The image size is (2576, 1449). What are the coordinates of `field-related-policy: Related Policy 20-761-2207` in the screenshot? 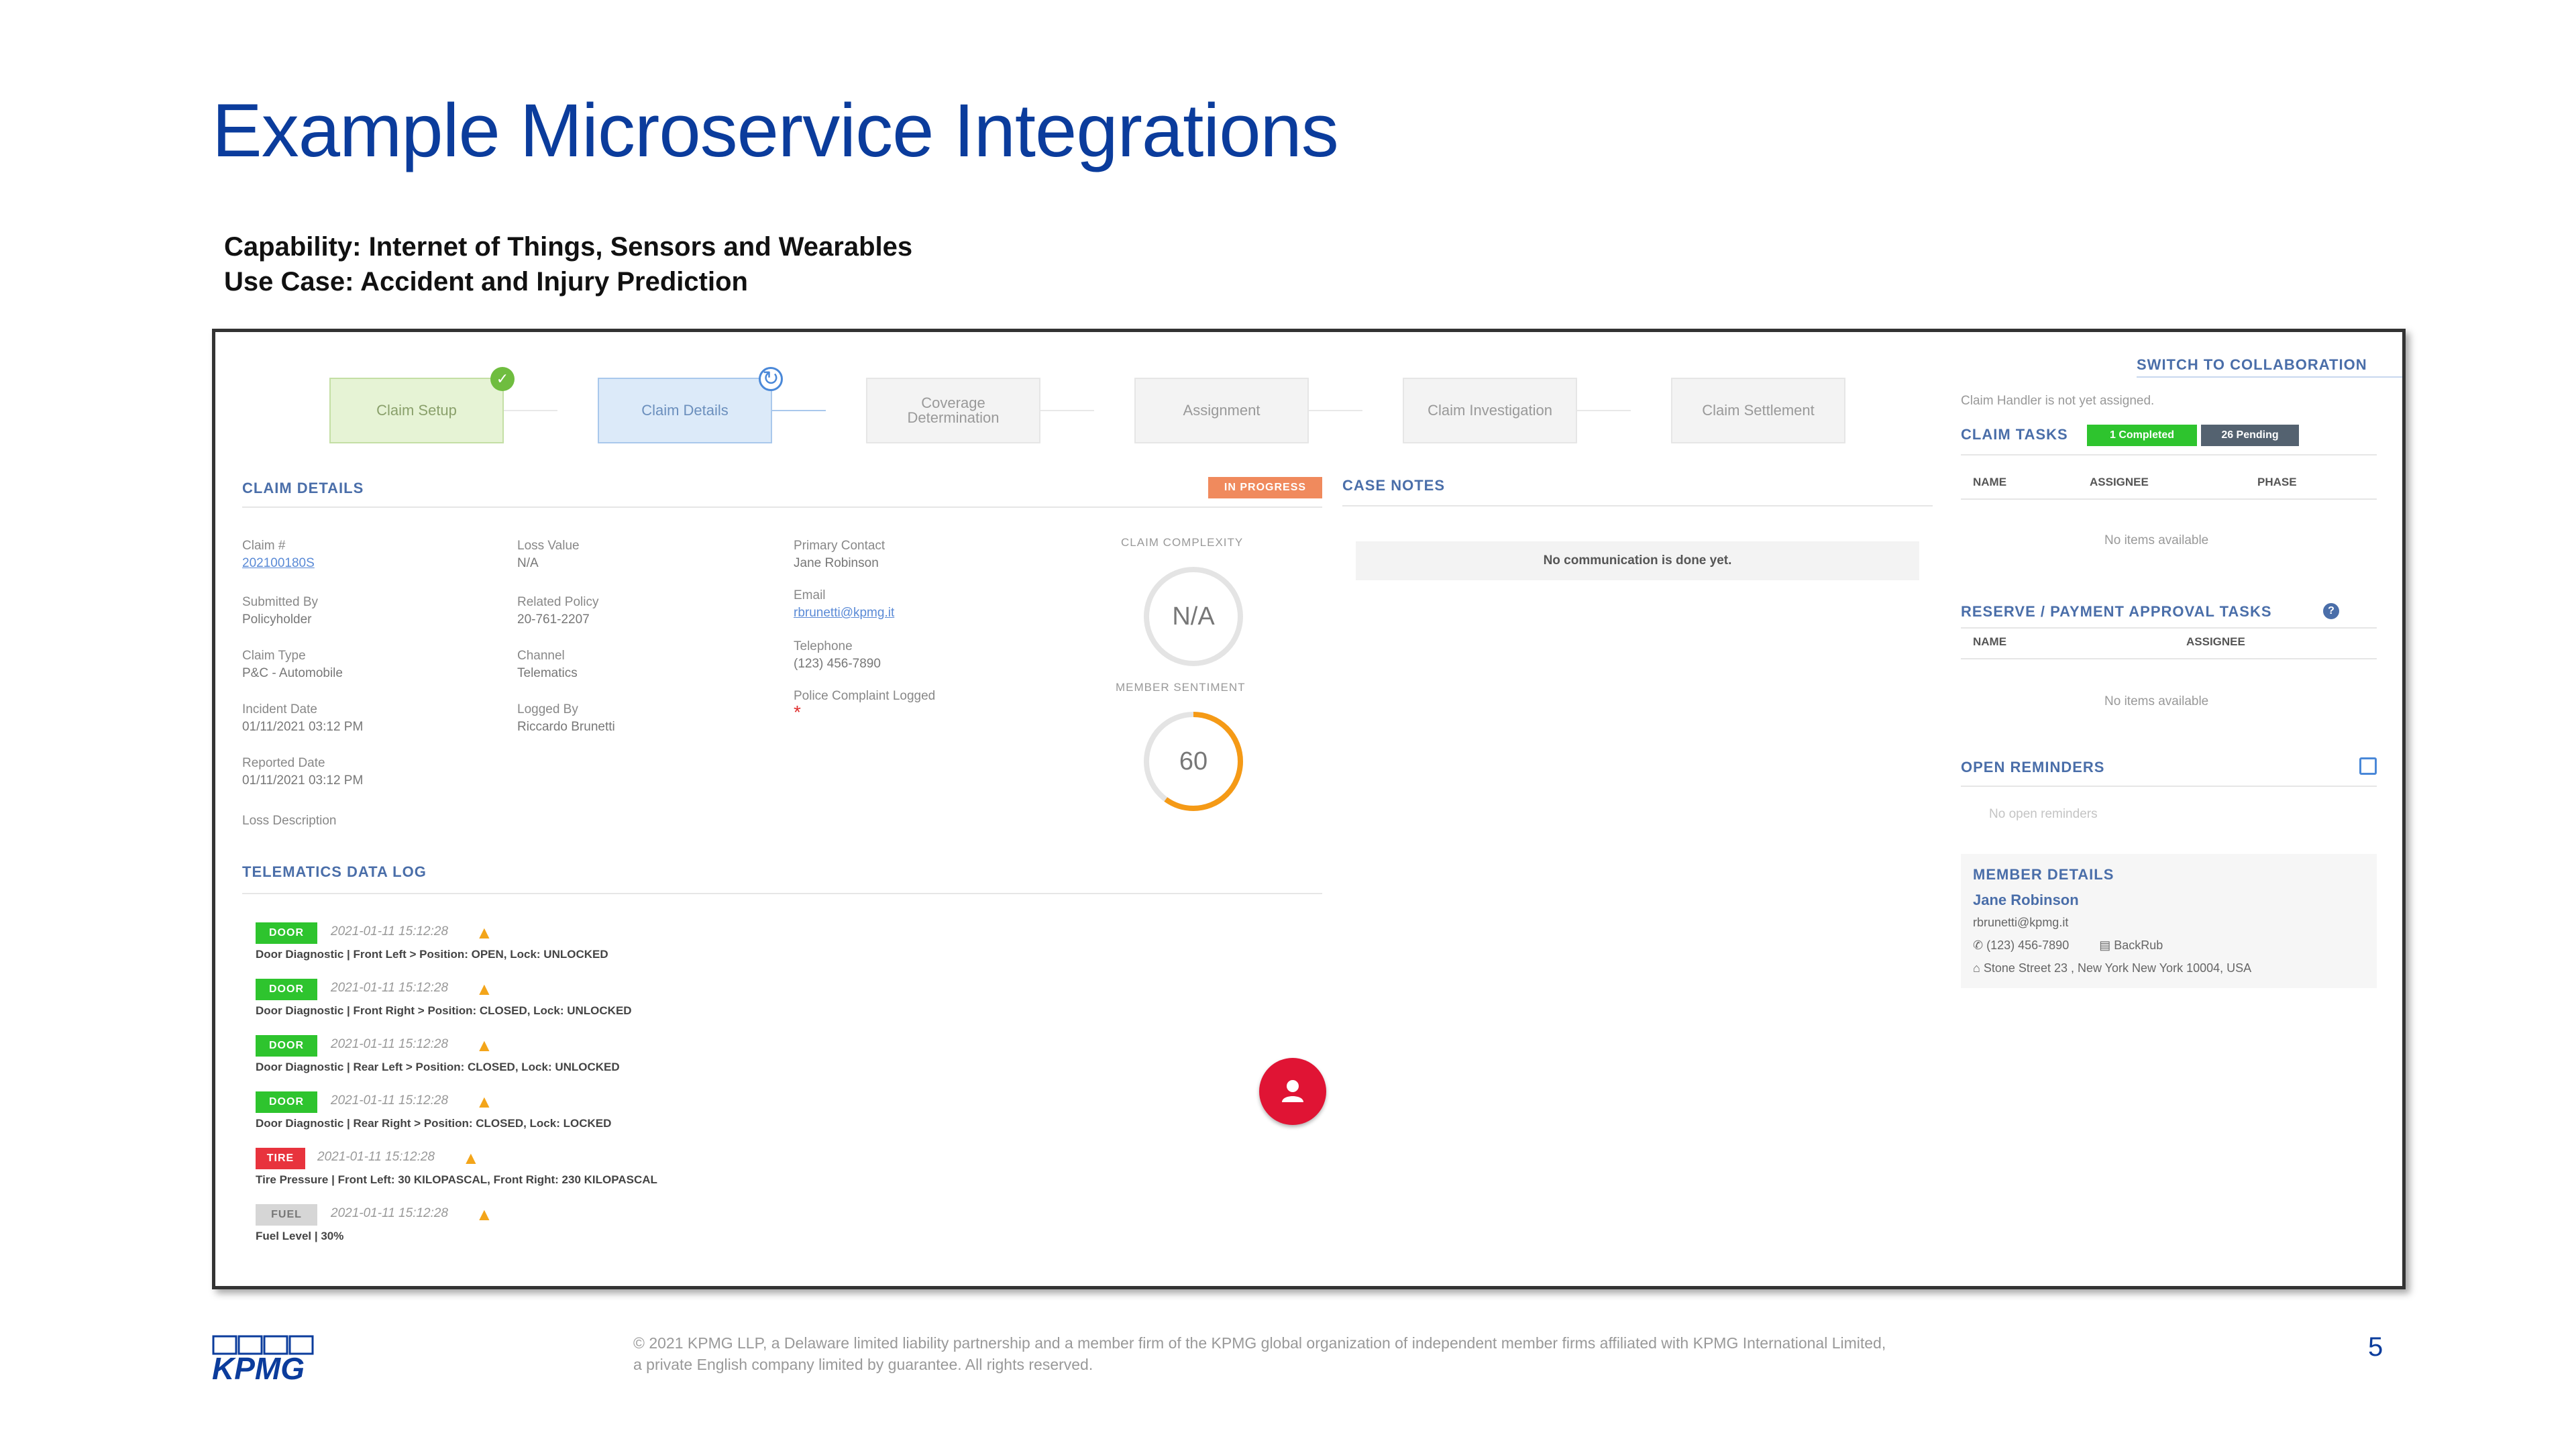 It's located at (558, 611).